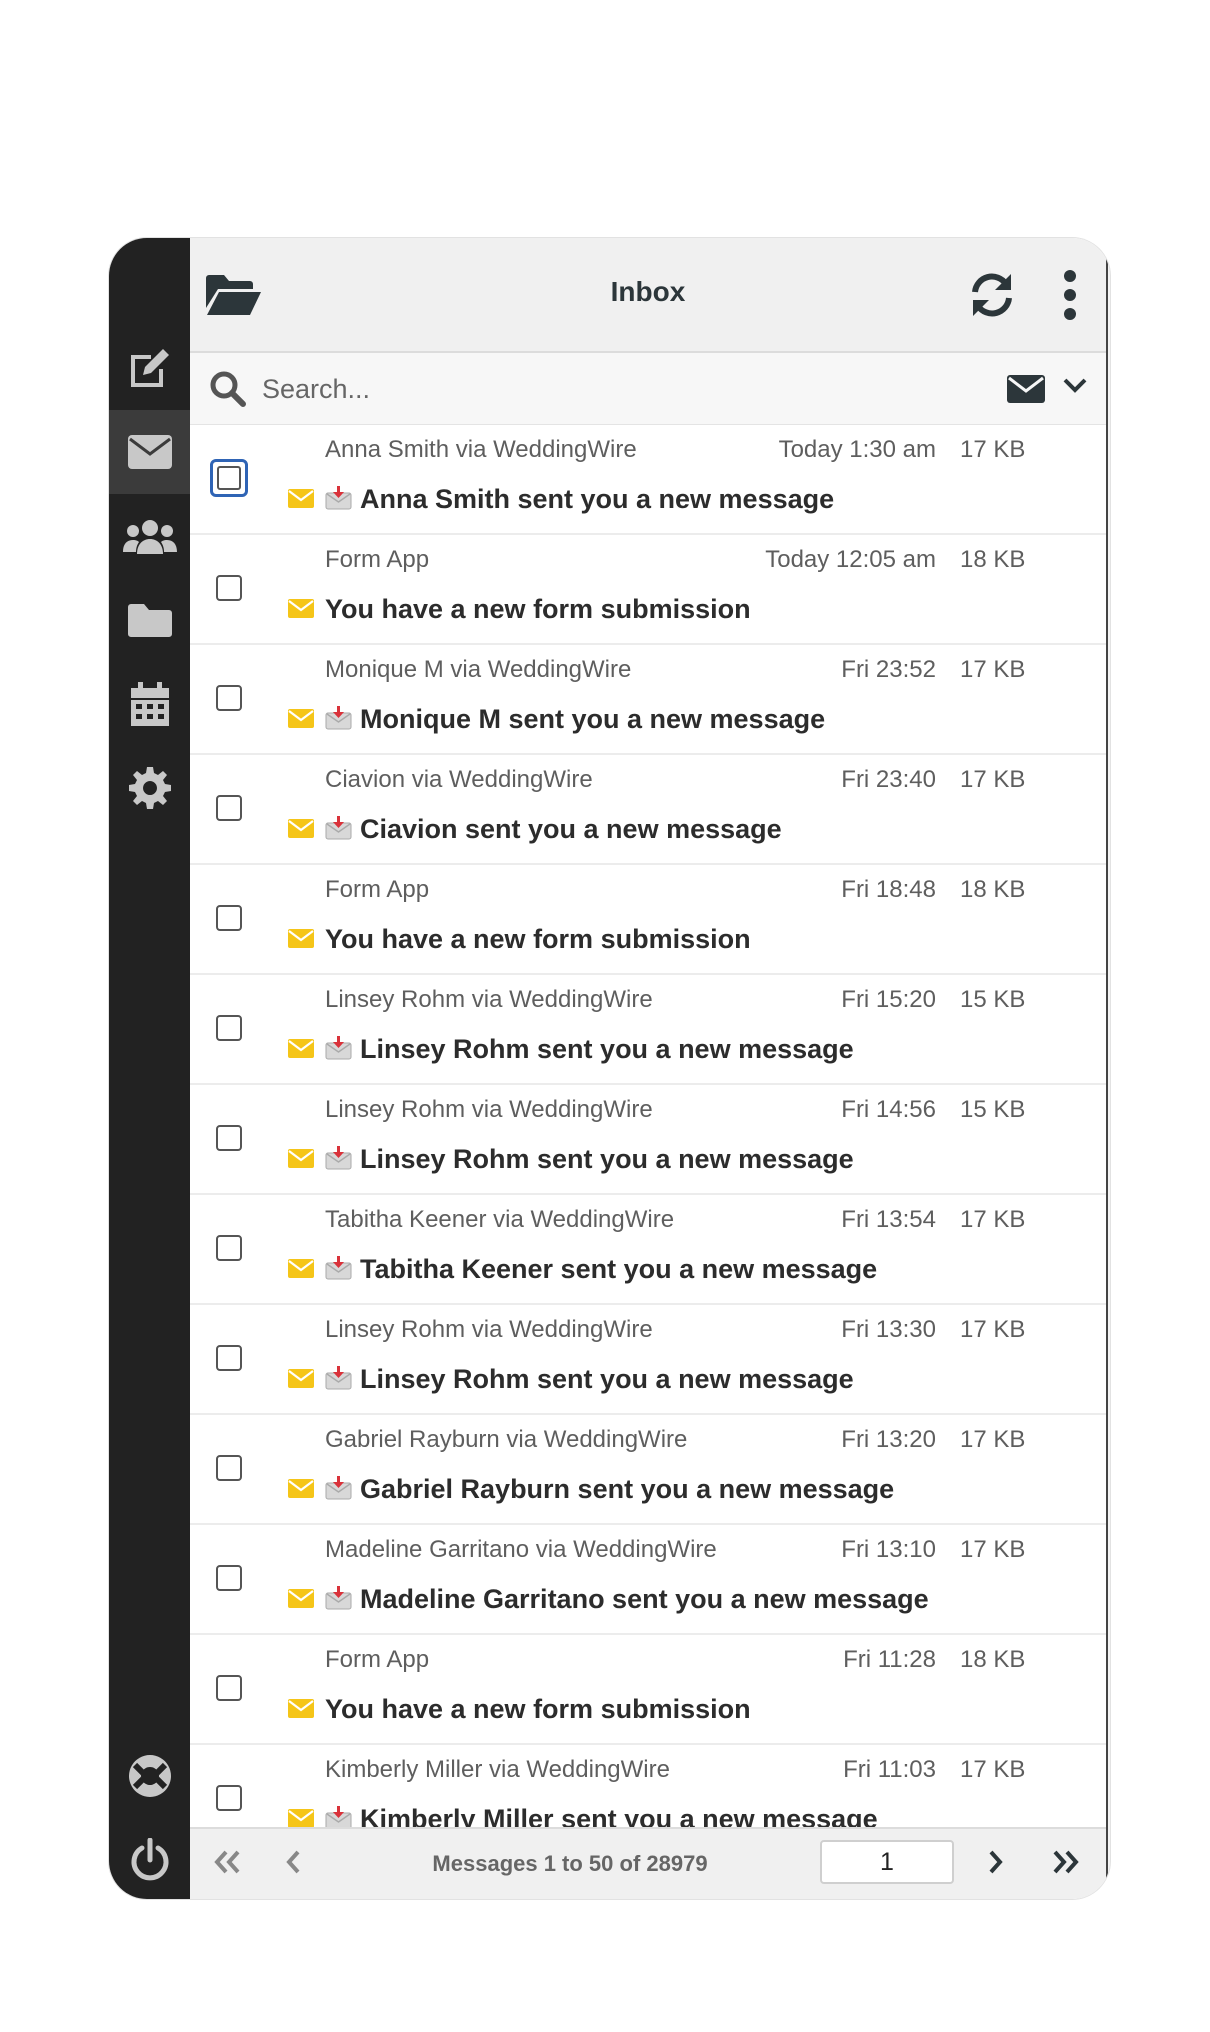  I want to click on compose-button, so click(149, 368).